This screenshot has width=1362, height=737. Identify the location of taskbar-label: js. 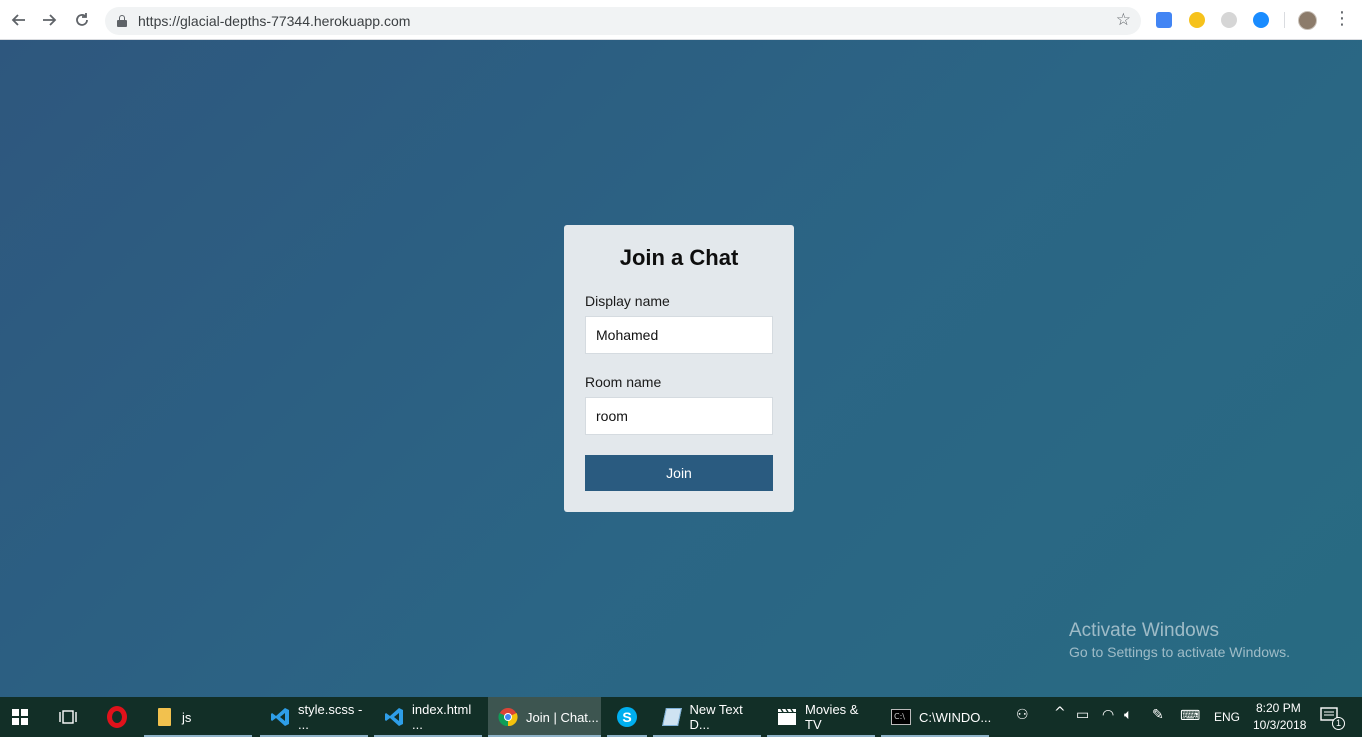
(187, 717).